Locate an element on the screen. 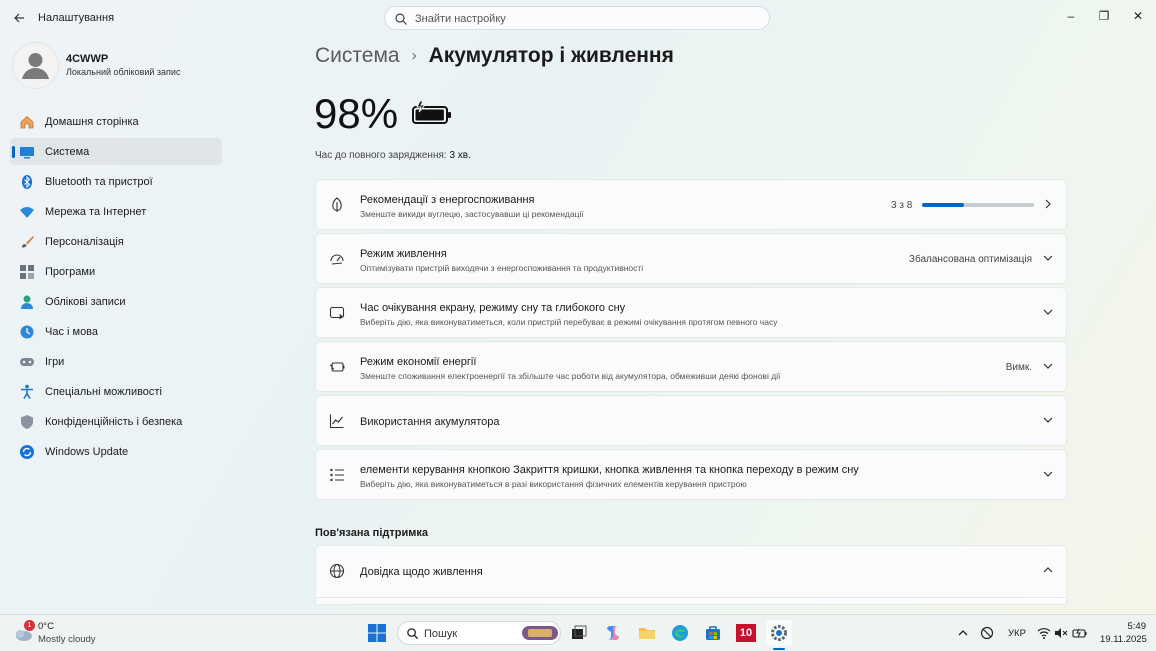 The height and width of the screenshot is (651, 1156). divider is located at coordinates (691, 597).